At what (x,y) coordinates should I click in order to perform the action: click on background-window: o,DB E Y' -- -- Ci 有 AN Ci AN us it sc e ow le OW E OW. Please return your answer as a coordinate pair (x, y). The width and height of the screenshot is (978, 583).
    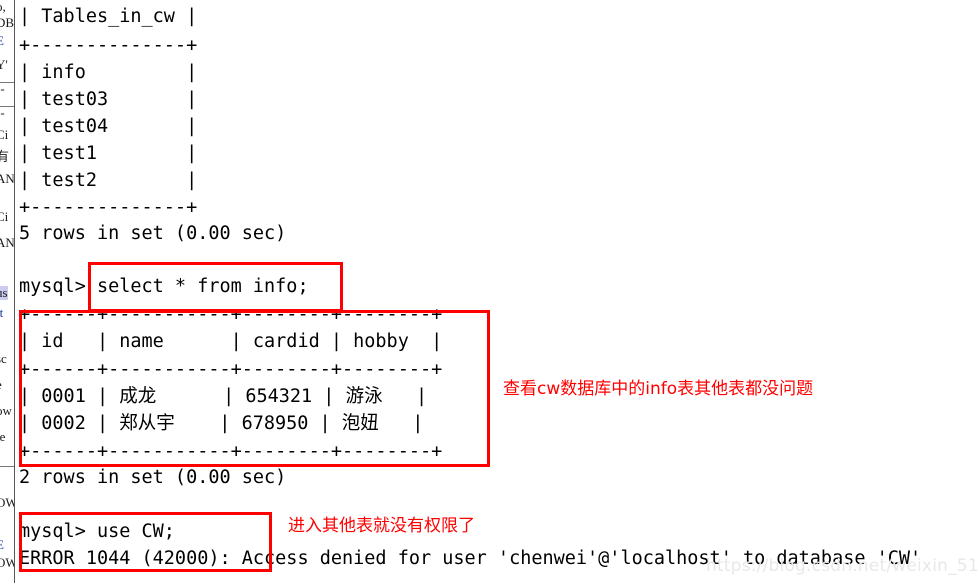
    Looking at the image, I should click on (7, 291).